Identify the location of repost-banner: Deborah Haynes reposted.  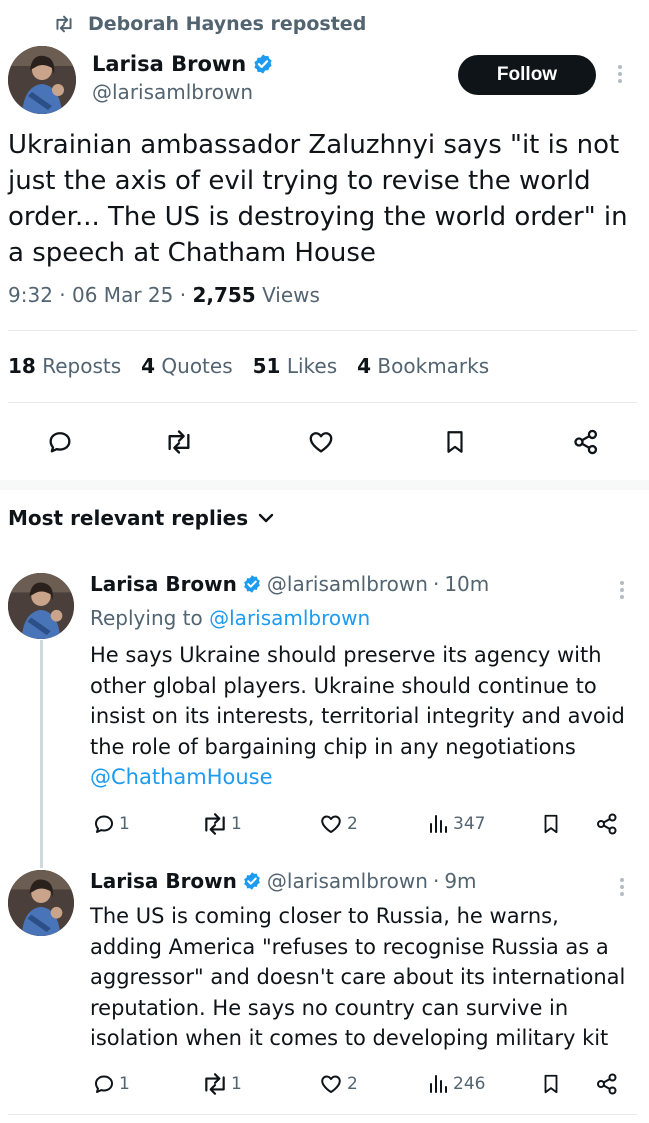
(210, 24).